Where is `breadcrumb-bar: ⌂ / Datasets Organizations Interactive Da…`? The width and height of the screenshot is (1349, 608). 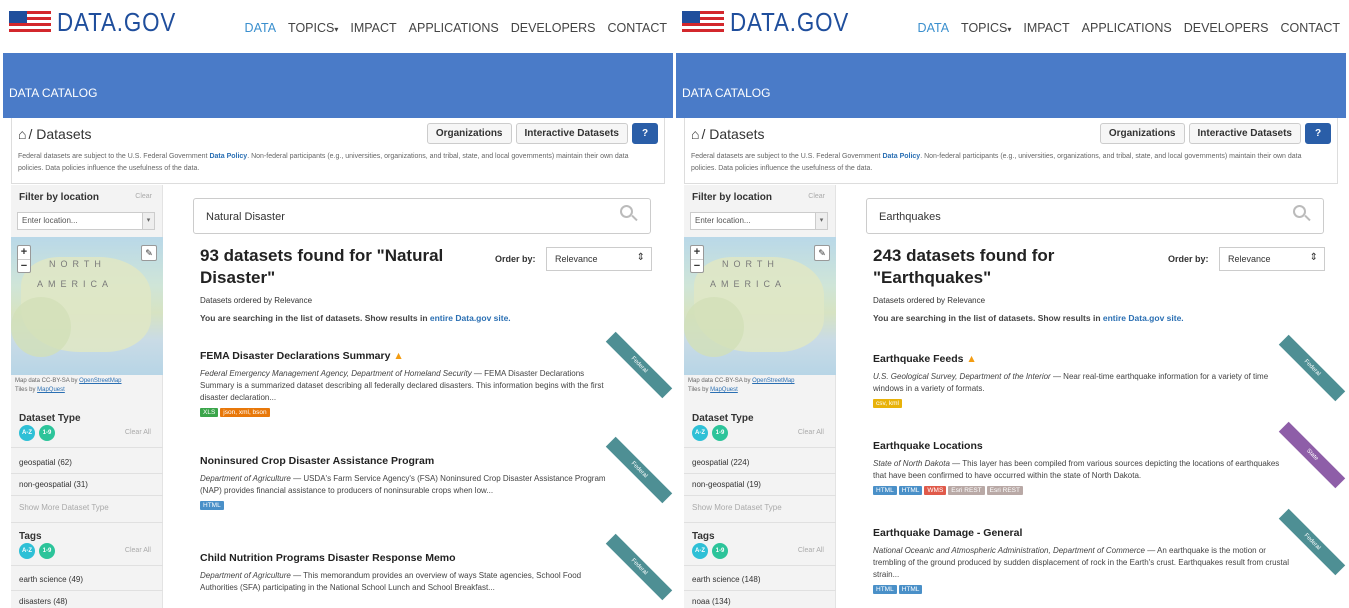 breadcrumb-bar: ⌂ / Datasets Organizations Interactive Da… is located at coordinates (338, 151).